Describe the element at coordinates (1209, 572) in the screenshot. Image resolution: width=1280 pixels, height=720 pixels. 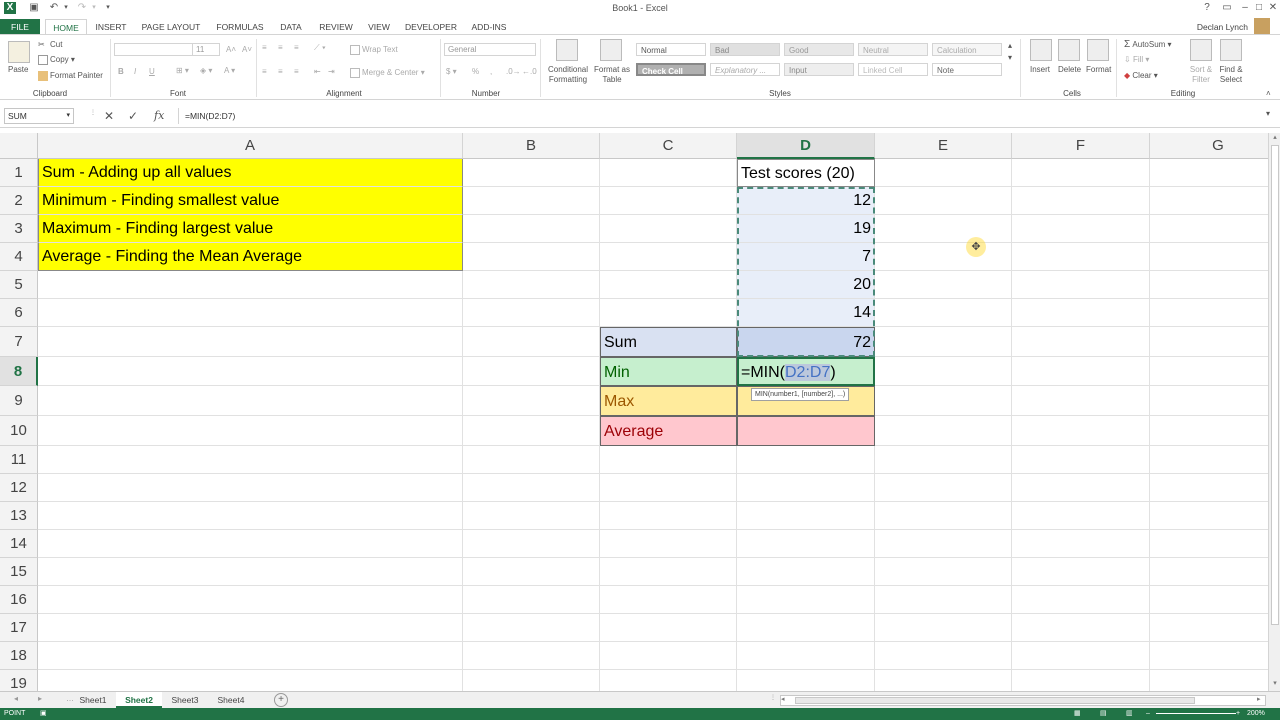
I see `cell-g15` at that location.